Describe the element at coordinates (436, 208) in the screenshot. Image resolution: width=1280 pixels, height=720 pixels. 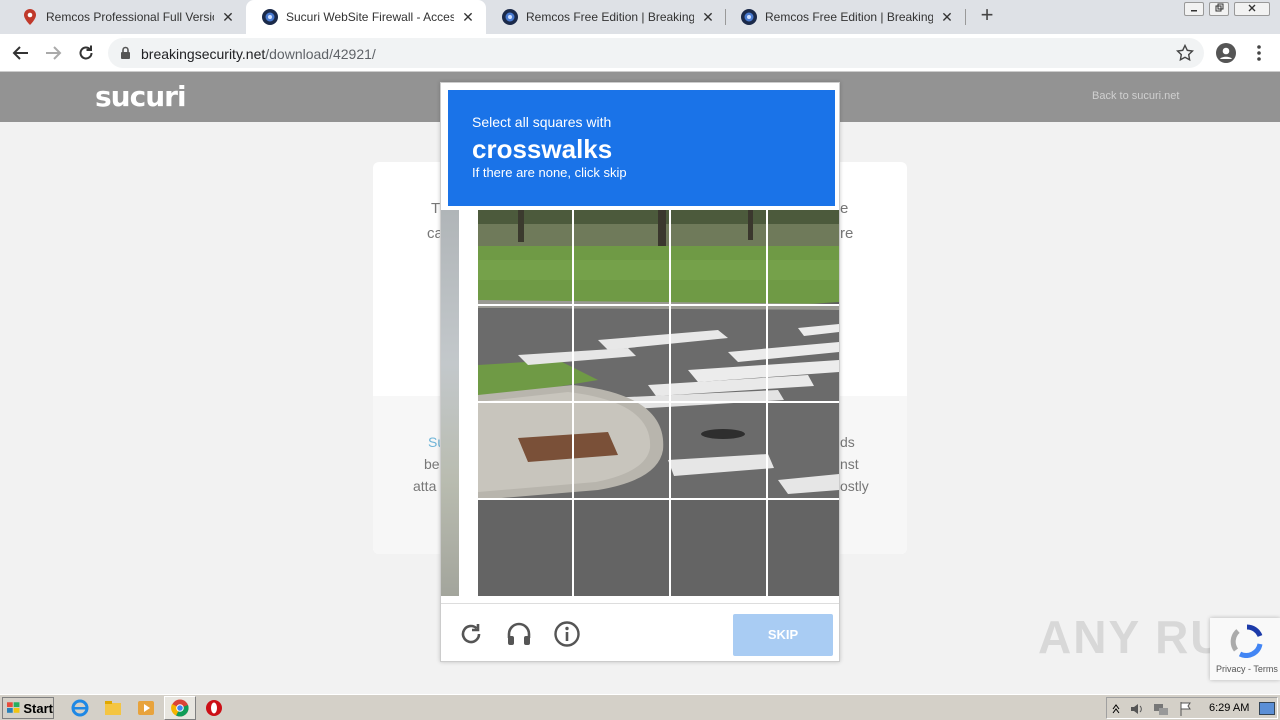
I see `card-text-fragment: T` at that location.